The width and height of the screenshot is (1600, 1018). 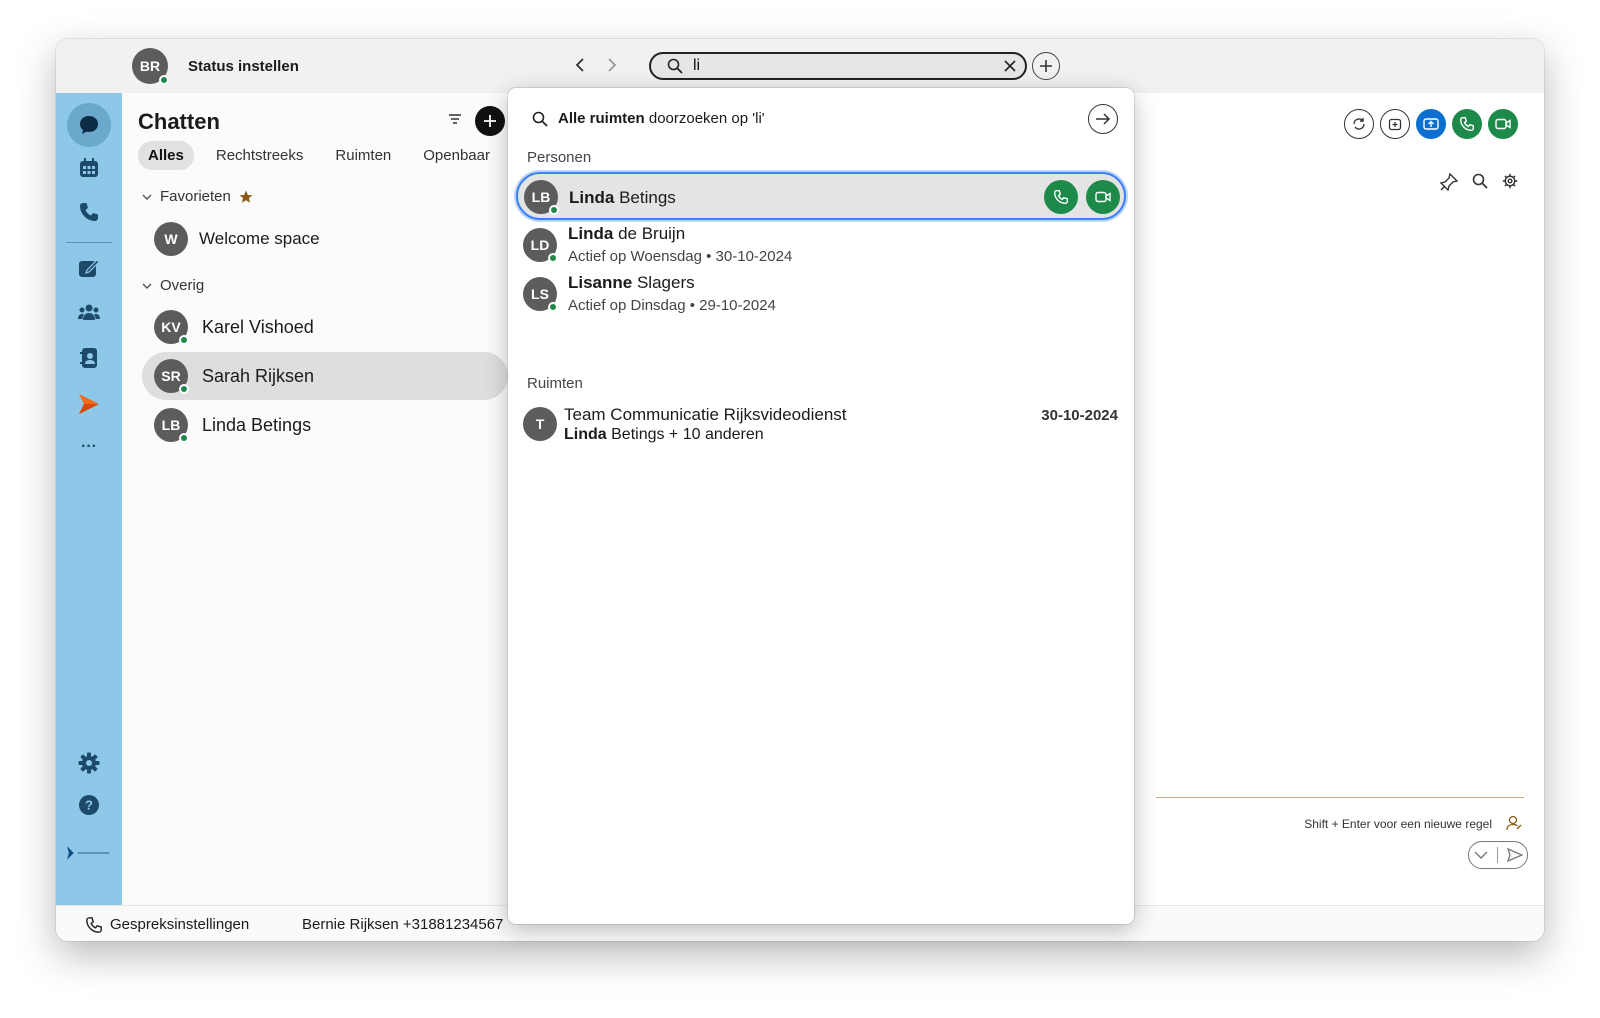 I want to click on send-icon, so click(x=1514, y=855).